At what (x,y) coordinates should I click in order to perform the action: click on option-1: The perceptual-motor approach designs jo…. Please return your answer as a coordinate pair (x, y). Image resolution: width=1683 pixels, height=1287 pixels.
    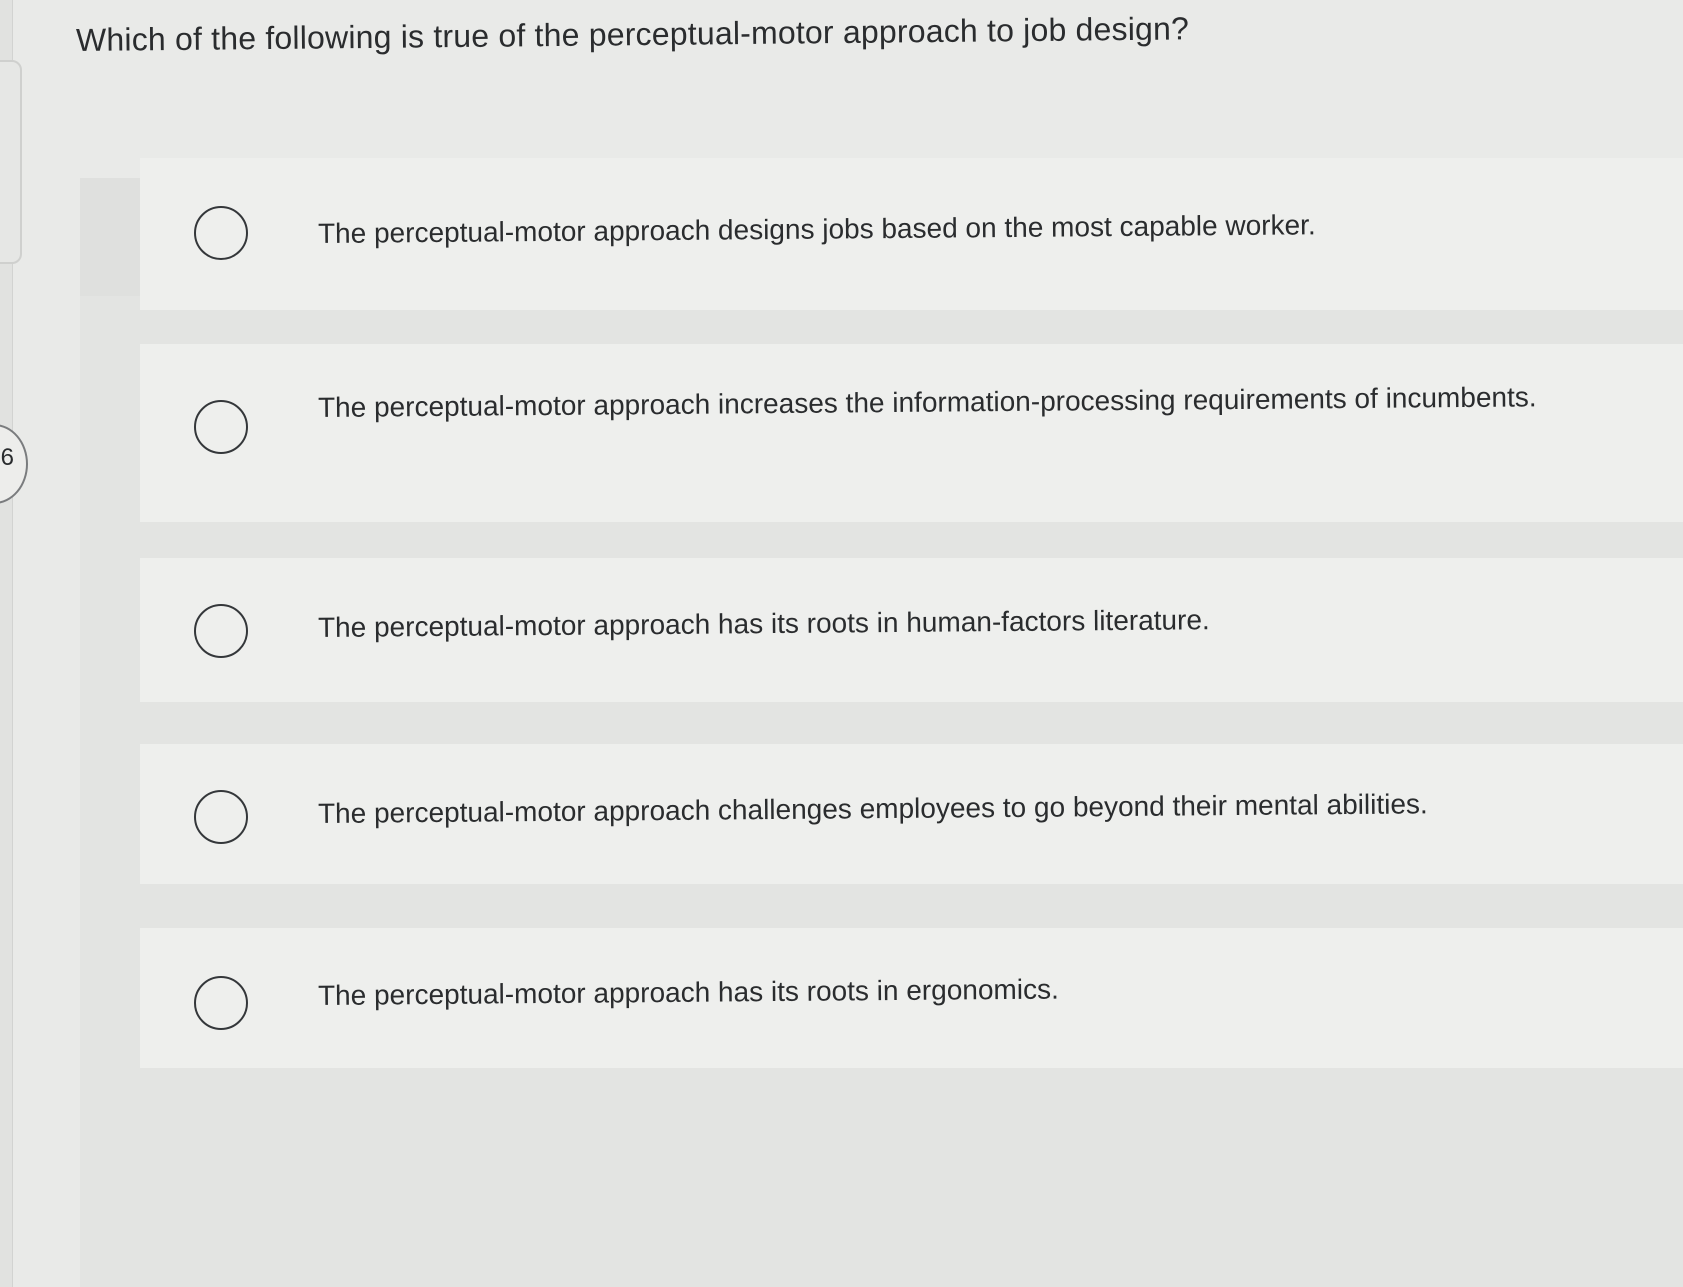
    Looking at the image, I should click on (911, 234).